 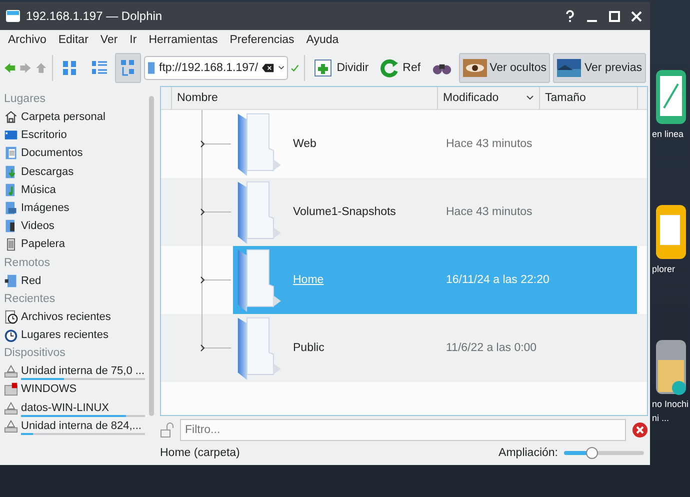 What do you see at coordinates (200, 453) in the screenshot?
I see `status-text: Home (carpeta)` at bounding box center [200, 453].